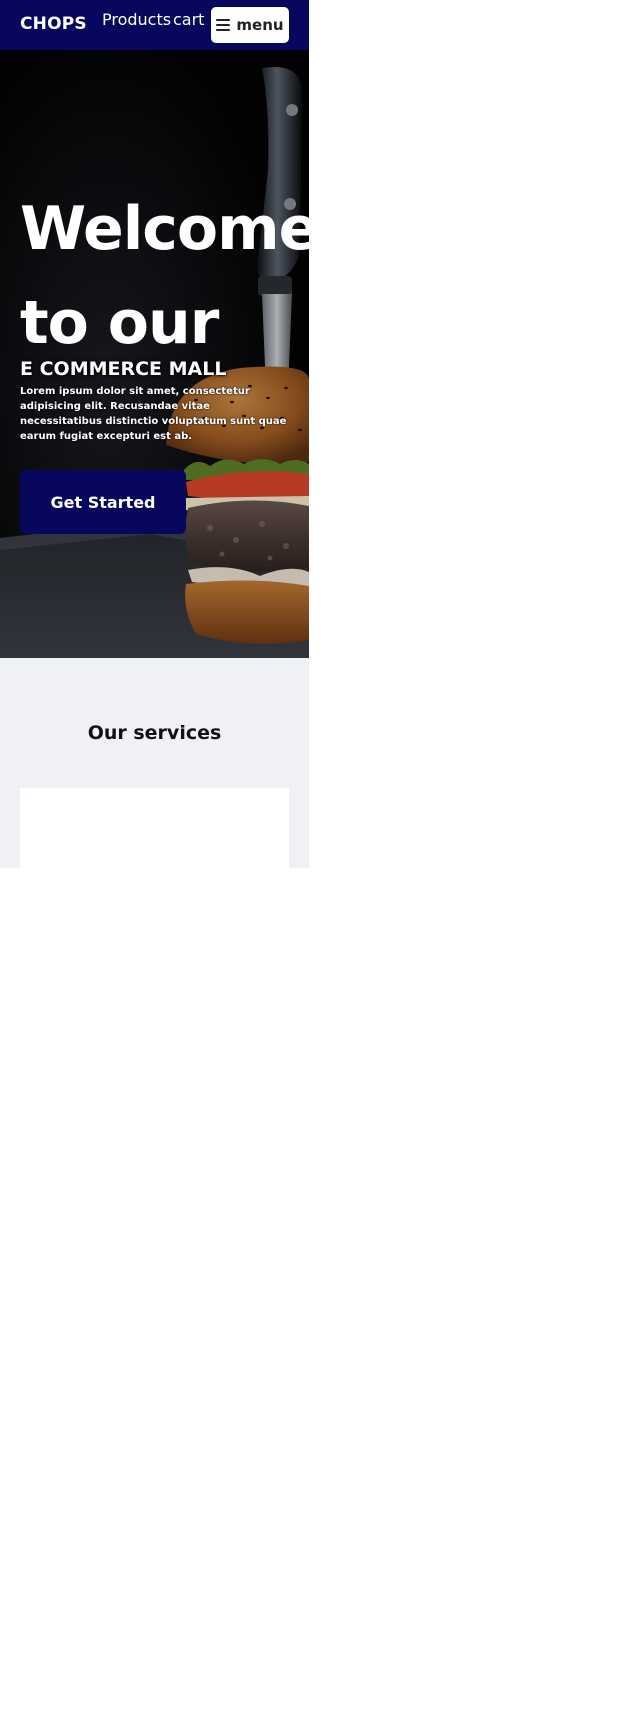  I want to click on menu-button-label: menu, so click(260, 25).